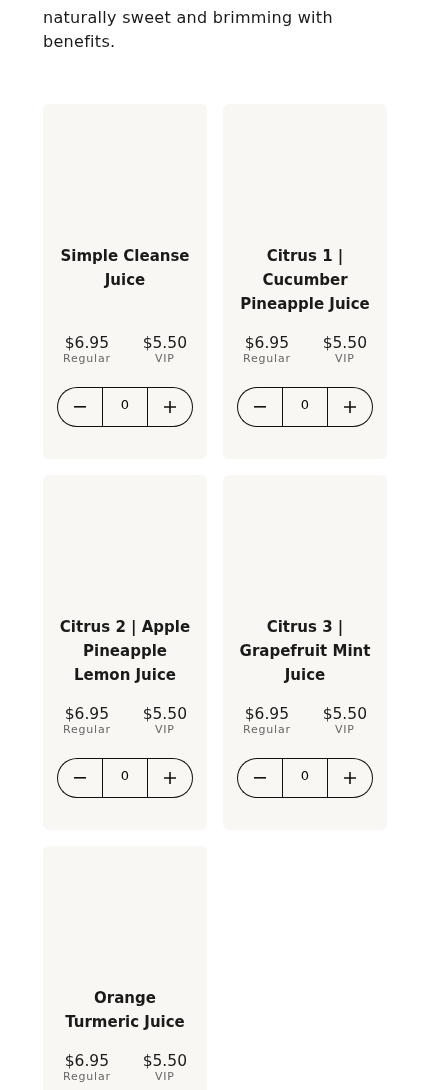 The image size is (430, 1090). What do you see at coordinates (125, 651) in the screenshot?
I see `product-name: Citrus 2 | Apple Pineapple Lemon Juice` at bounding box center [125, 651].